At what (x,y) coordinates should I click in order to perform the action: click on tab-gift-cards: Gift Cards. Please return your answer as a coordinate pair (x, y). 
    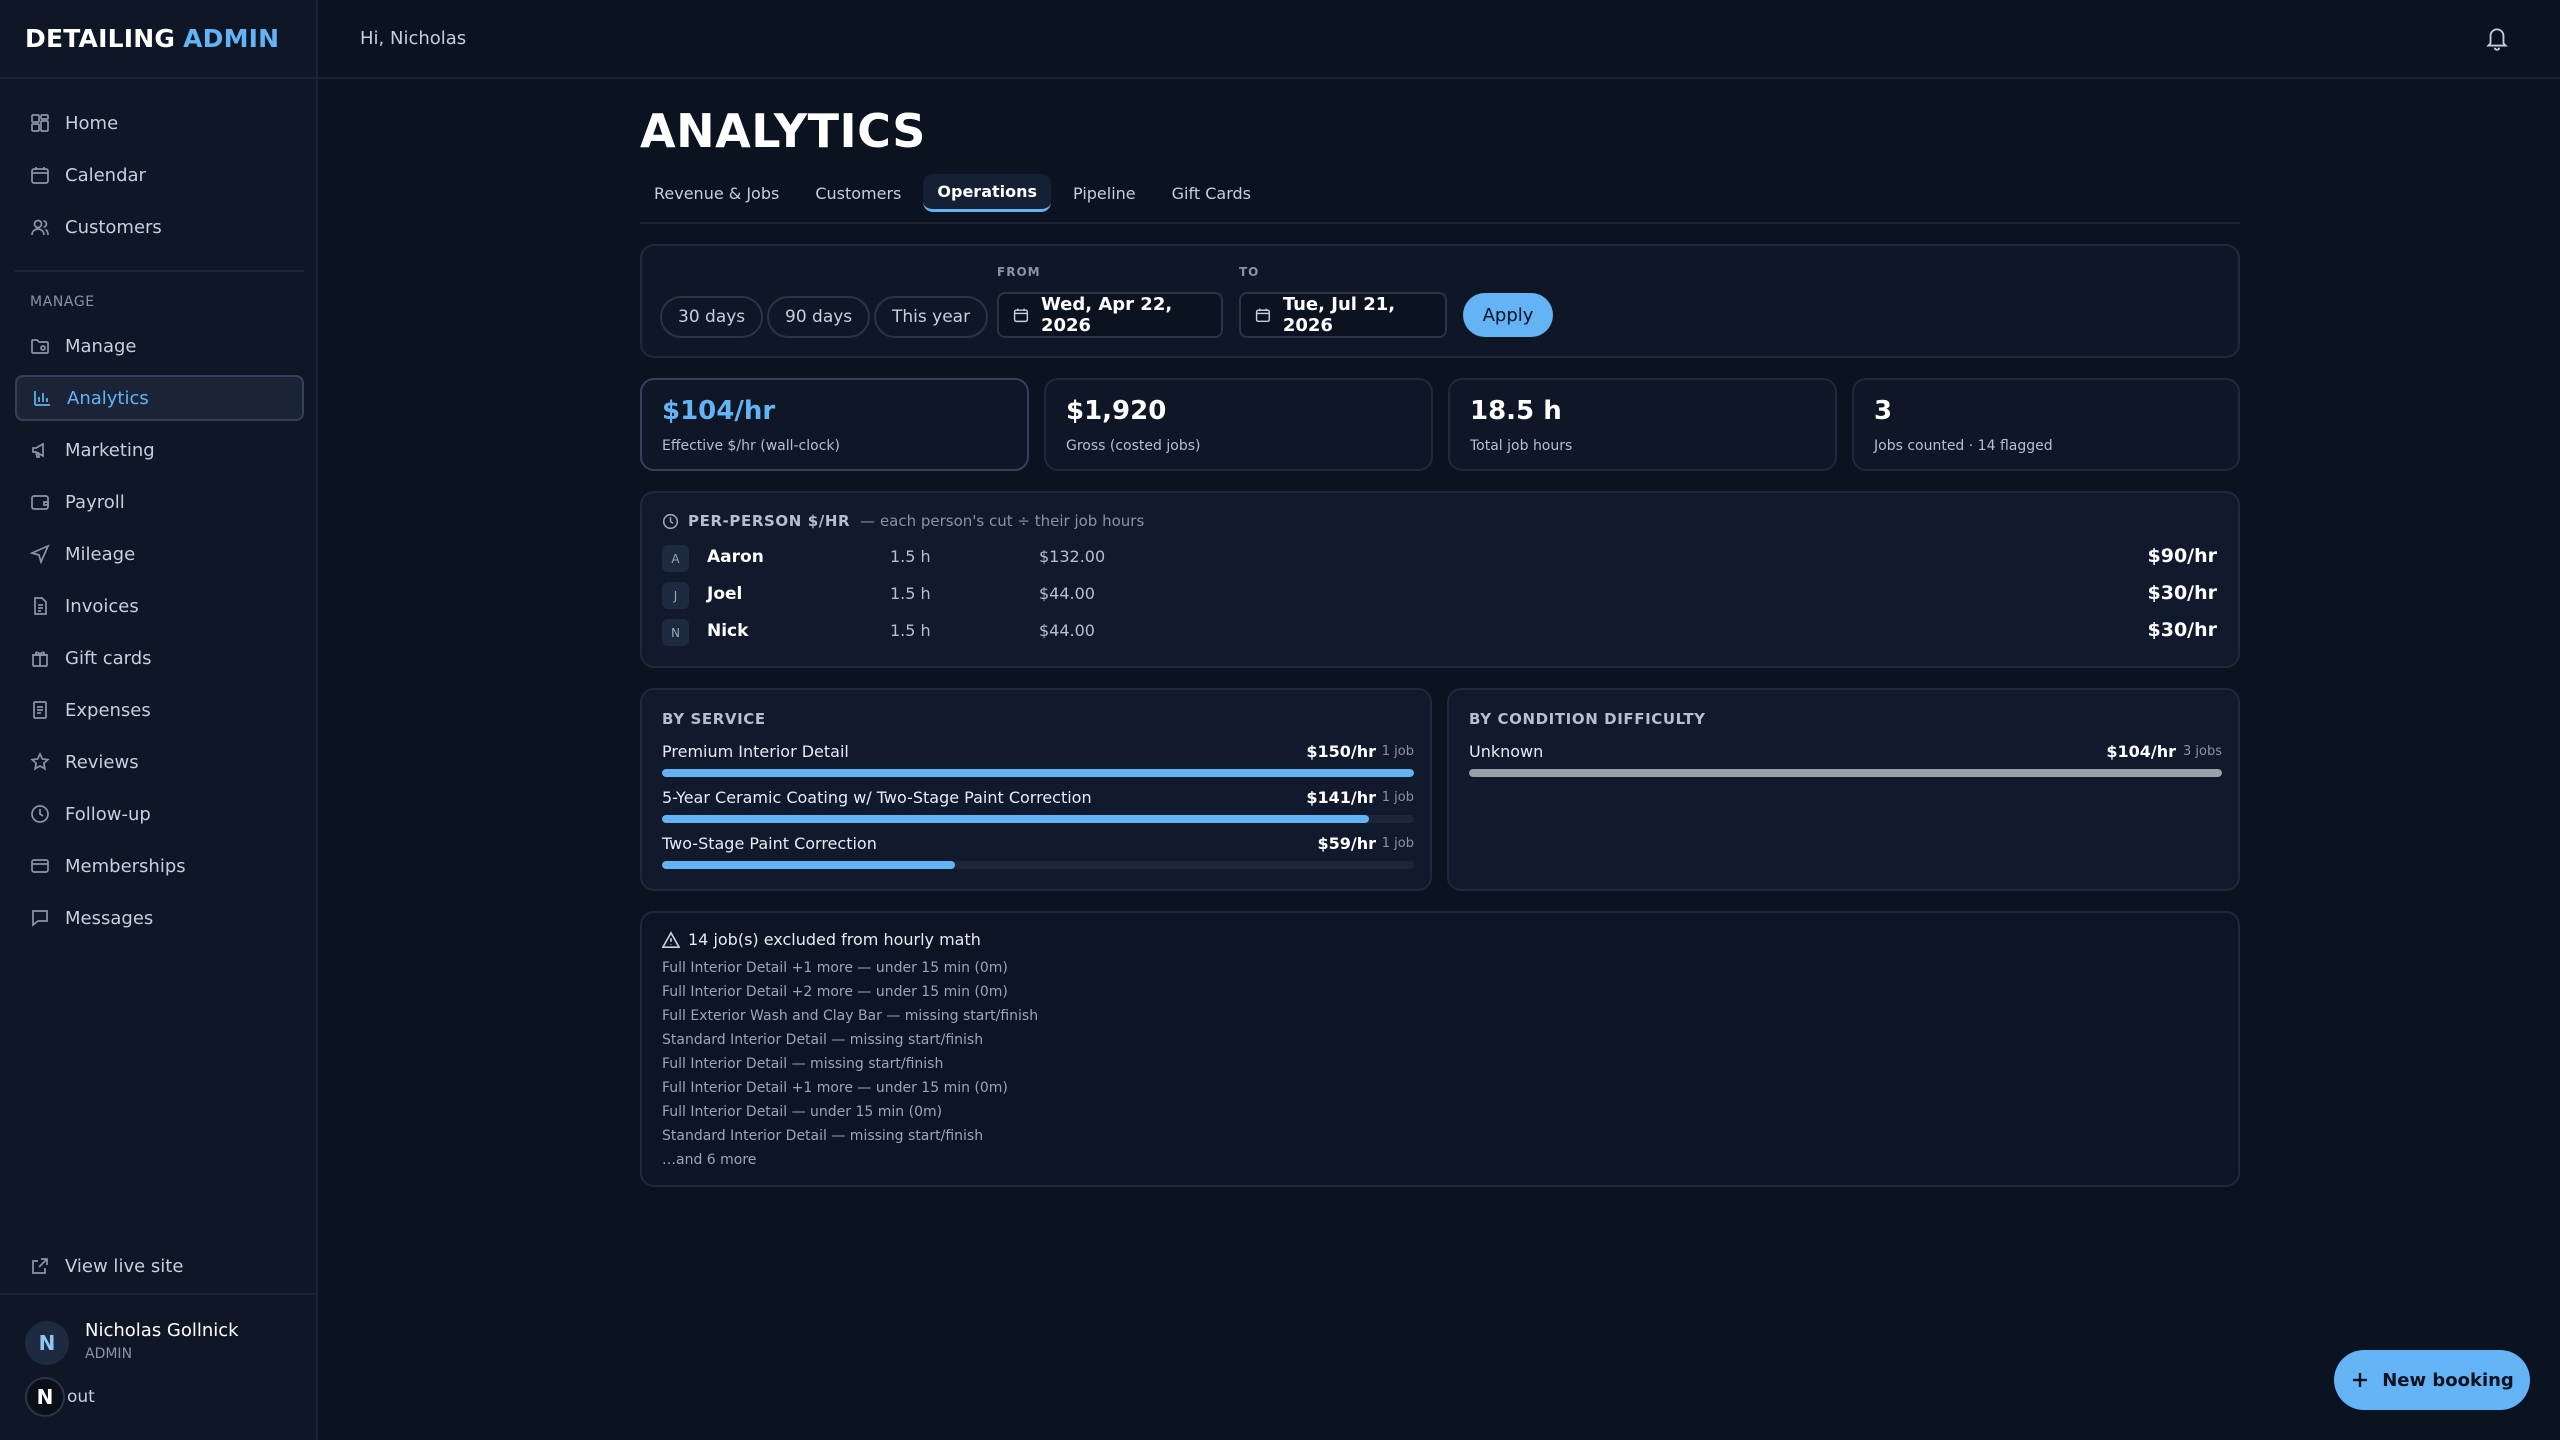
    Looking at the image, I should click on (1211, 193).